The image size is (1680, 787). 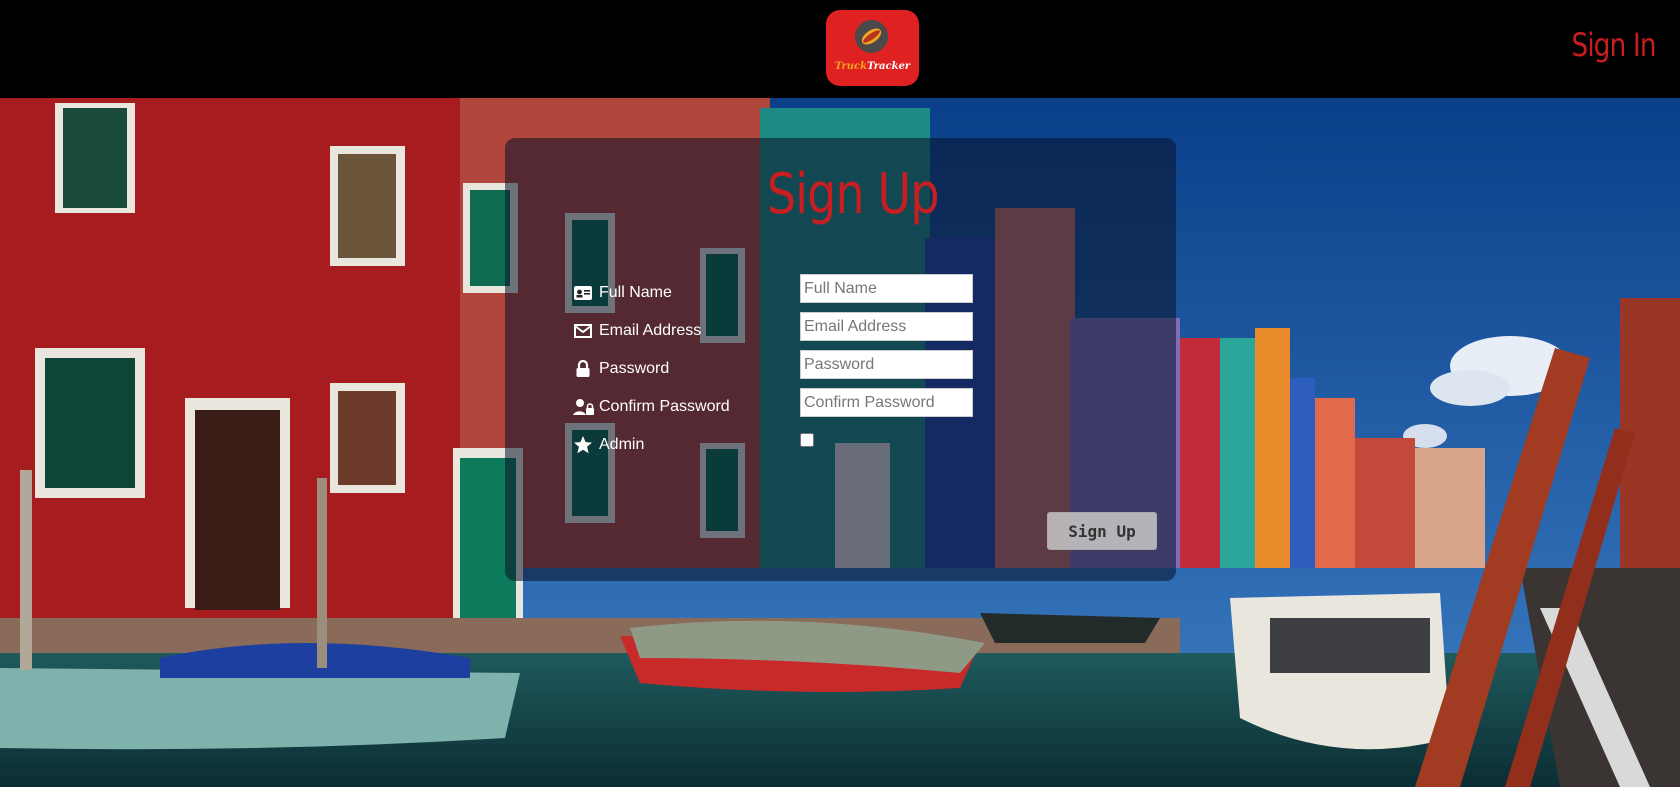 What do you see at coordinates (583, 331) in the screenshot?
I see `envelope-icon` at bounding box center [583, 331].